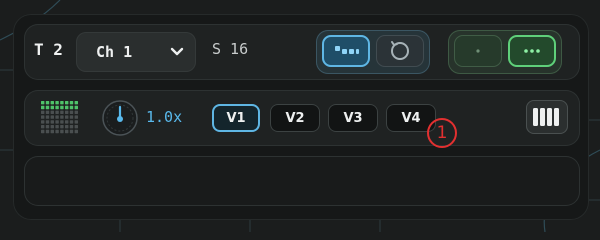 The height and width of the screenshot is (240, 600). What do you see at coordinates (164, 117) in the screenshot?
I see `speed-value: 1.0x` at bounding box center [164, 117].